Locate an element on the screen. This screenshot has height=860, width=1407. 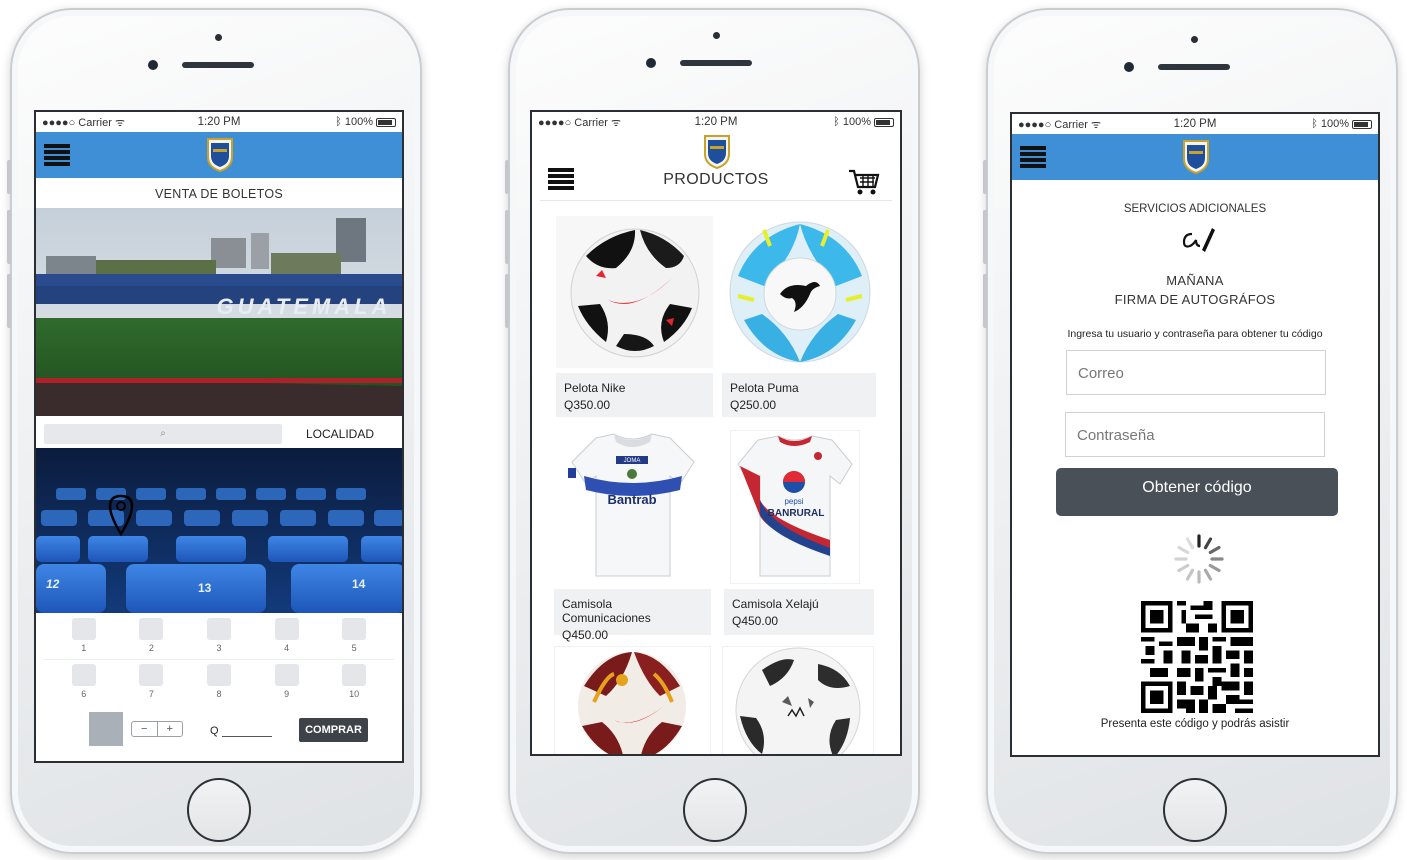
product-card: Pelota Puma Q250.00 is located at coordinates (799, 316).